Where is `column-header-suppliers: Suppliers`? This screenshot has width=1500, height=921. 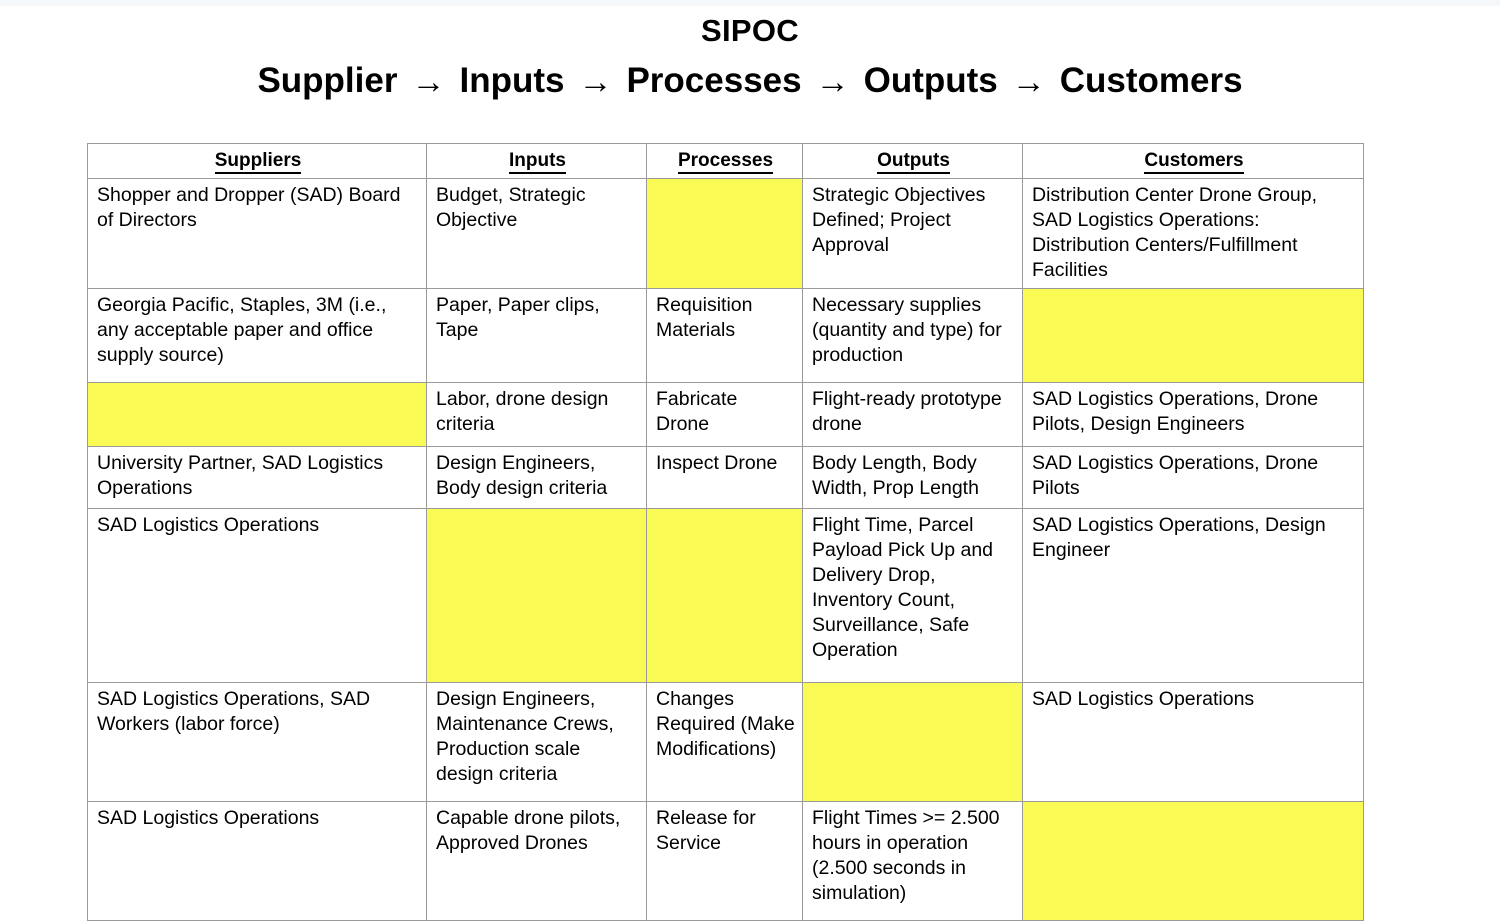 column-header-suppliers: Suppliers is located at coordinates (257, 161).